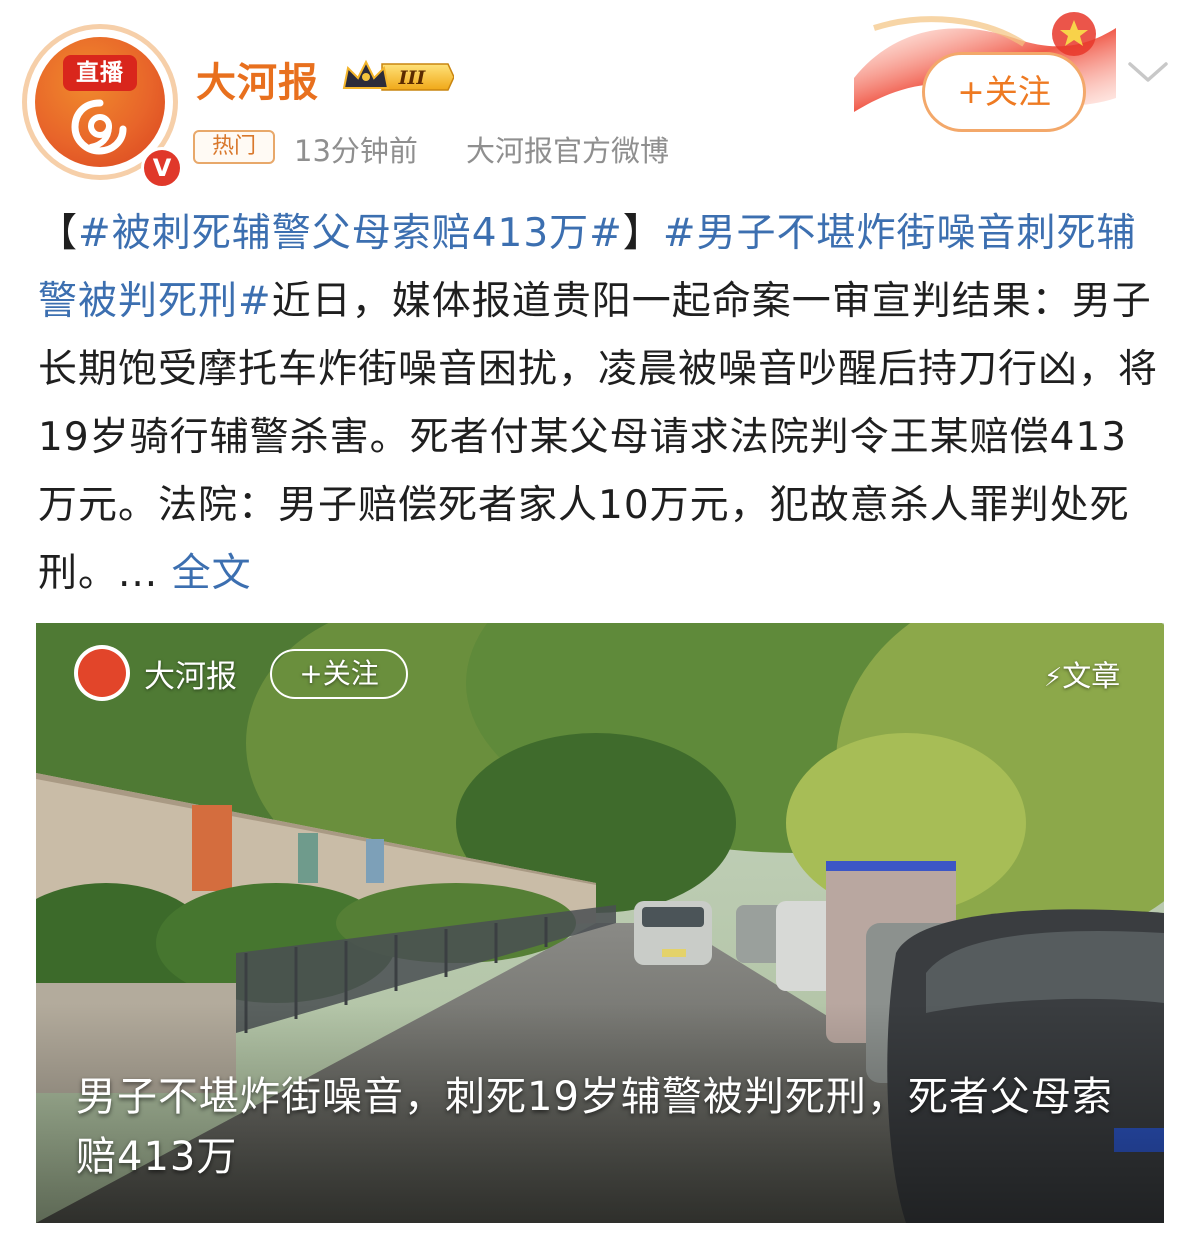  Describe the element at coordinates (412, 78) in the screenshot. I see `level-badge-text: III` at that location.